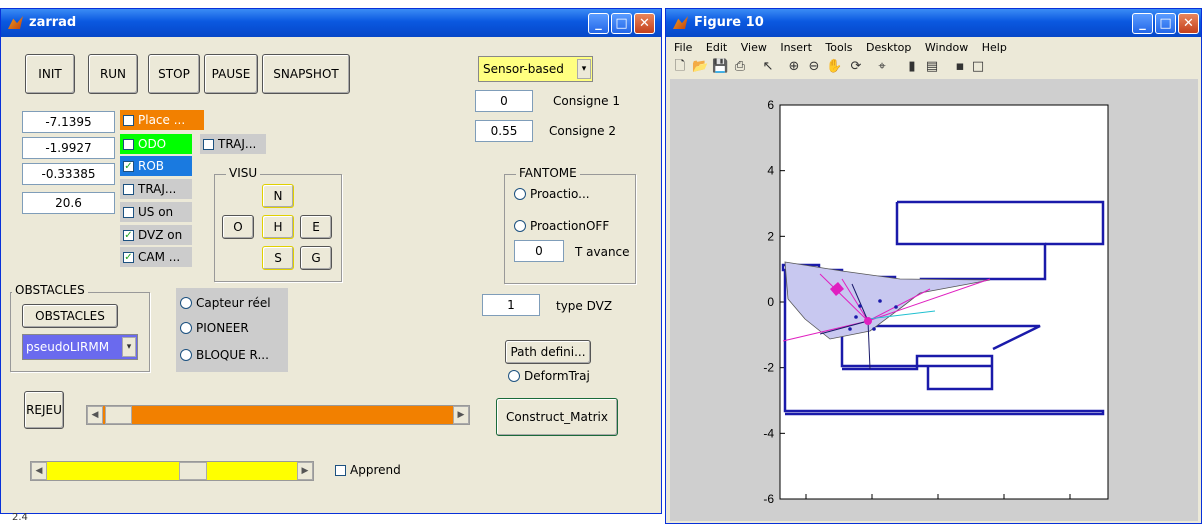  What do you see at coordinates (834, 67) in the screenshot?
I see `pan-icon: ✋` at bounding box center [834, 67].